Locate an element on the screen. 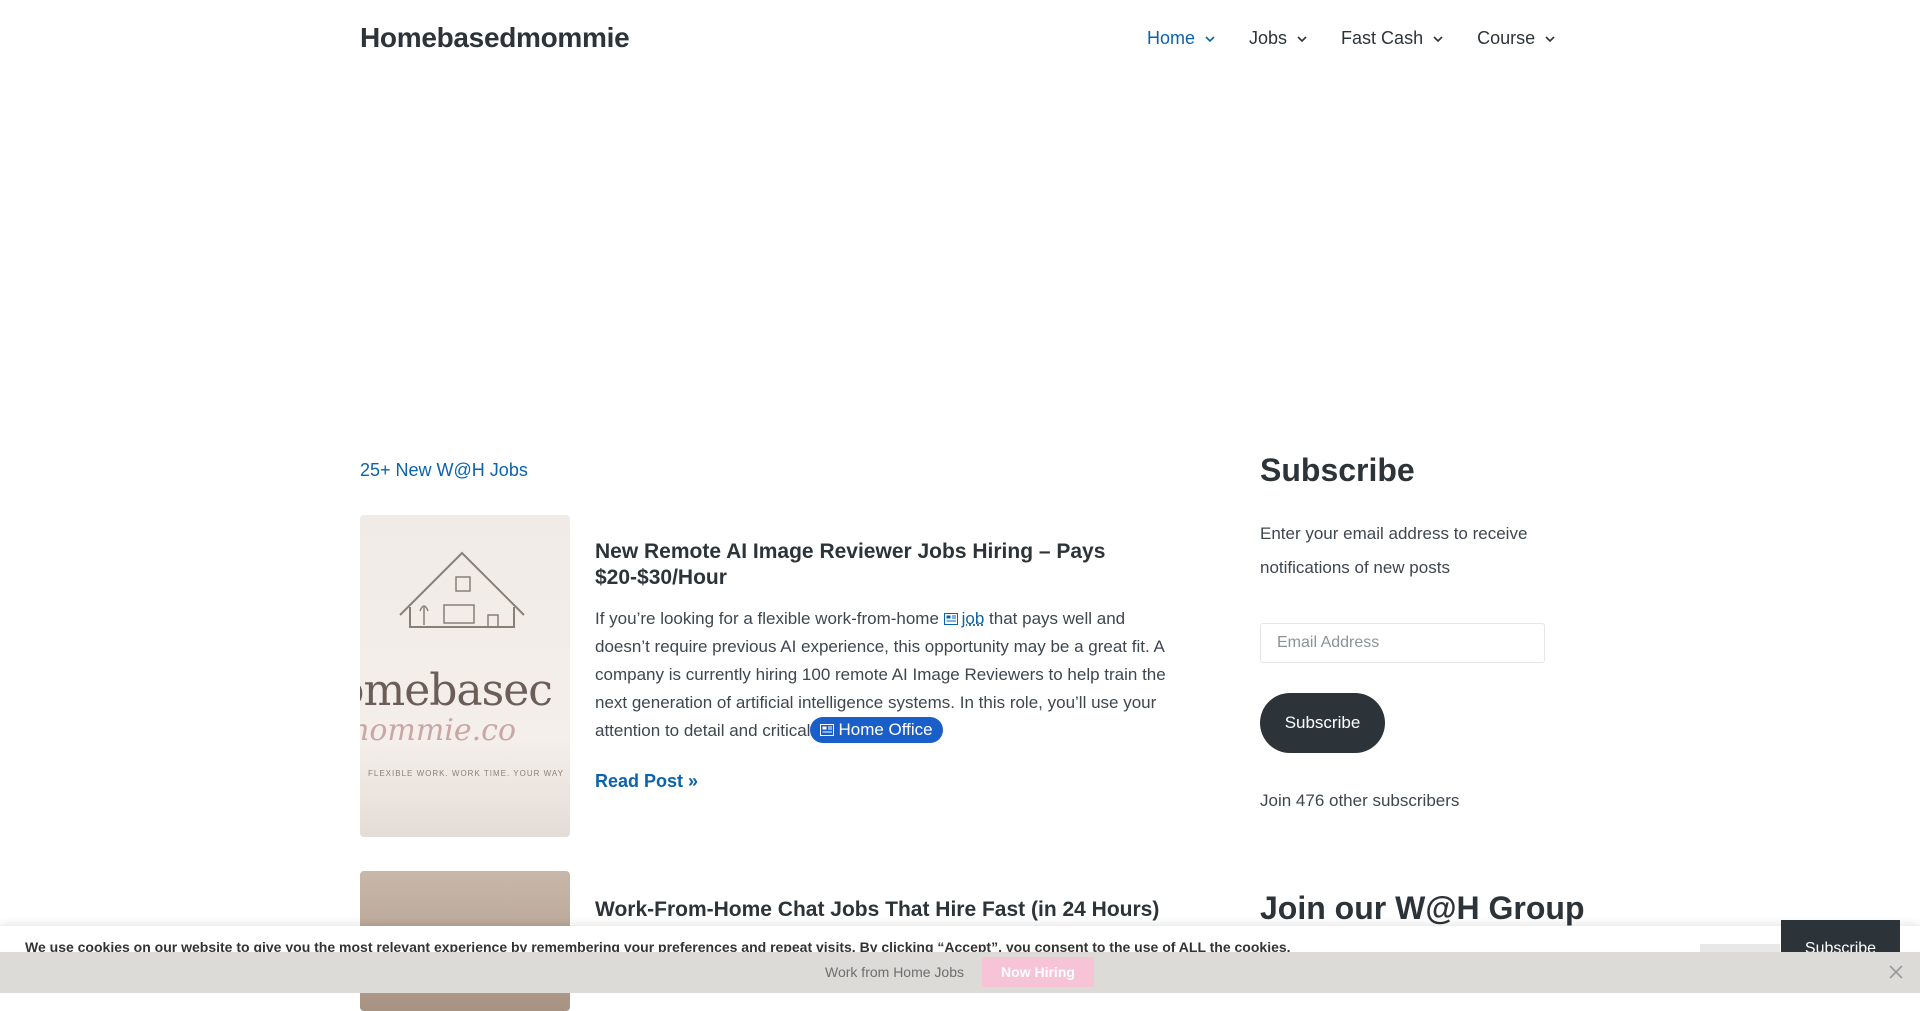 The width and height of the screenshot is (1920, 1011). nav-label: Course is located at coordinates (1506, 38).